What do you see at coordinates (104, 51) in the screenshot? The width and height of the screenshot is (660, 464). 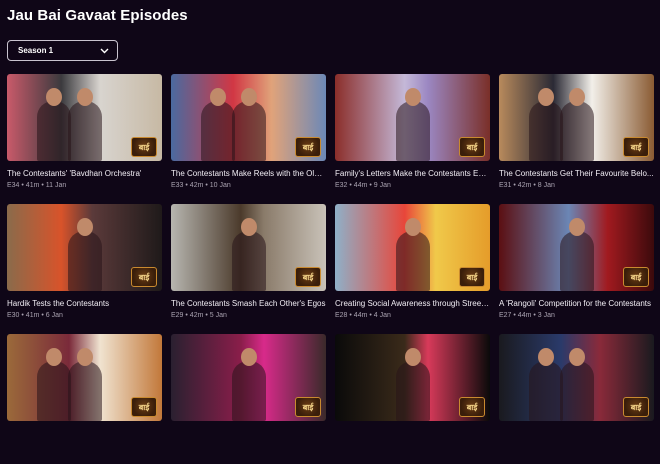 I see `chevron-down-icon` at bounding box center [104, 51].